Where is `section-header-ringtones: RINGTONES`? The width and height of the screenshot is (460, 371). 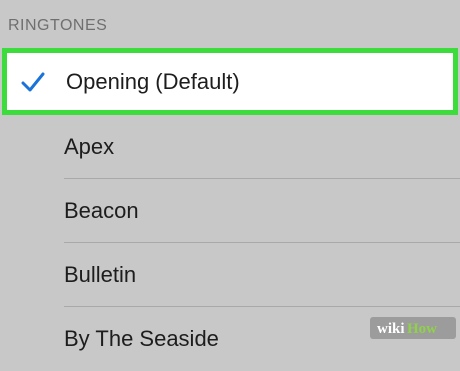 section-header-ringtones: RINGTONES is located at coordinates (58, 25).